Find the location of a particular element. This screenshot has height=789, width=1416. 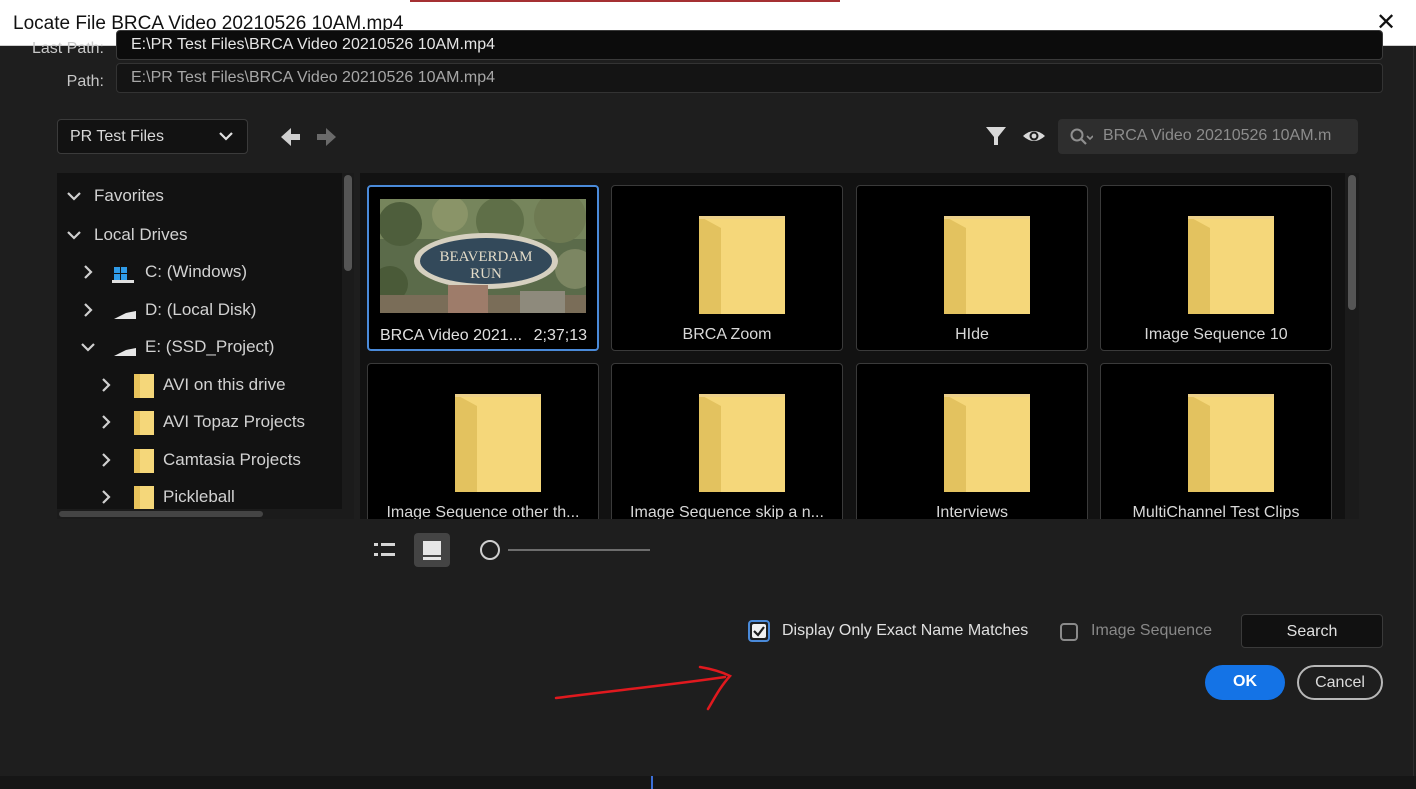

search-value: BRCA Video 20210526 10AM.m is located at coordinates (1217, 135).